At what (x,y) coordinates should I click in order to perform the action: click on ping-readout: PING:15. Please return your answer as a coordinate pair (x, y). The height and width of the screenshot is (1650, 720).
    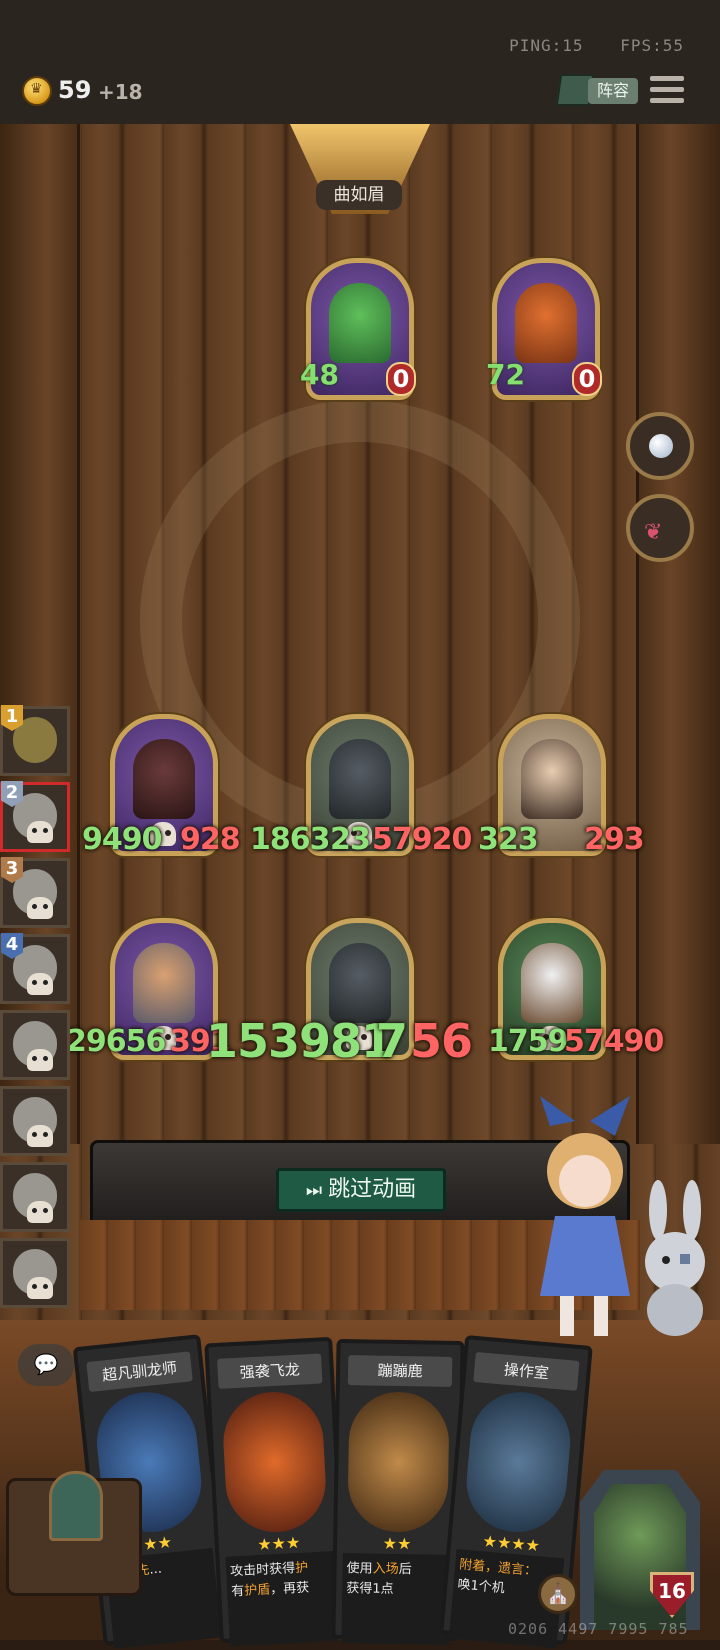
    Looking at the image, I should click on (546, 45).